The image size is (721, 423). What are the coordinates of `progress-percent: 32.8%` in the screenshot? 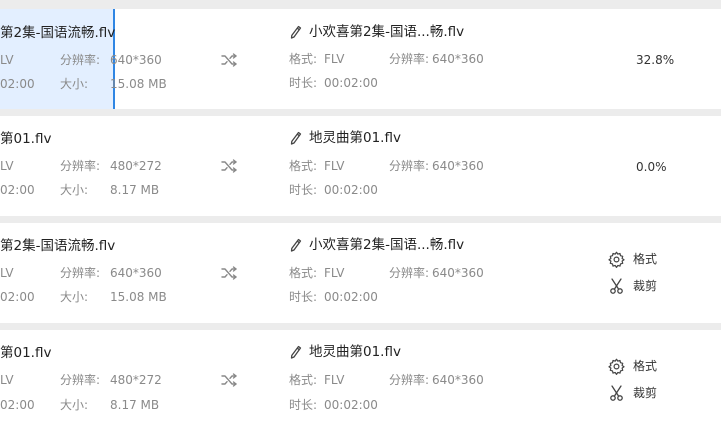 It's located at (655, 60).